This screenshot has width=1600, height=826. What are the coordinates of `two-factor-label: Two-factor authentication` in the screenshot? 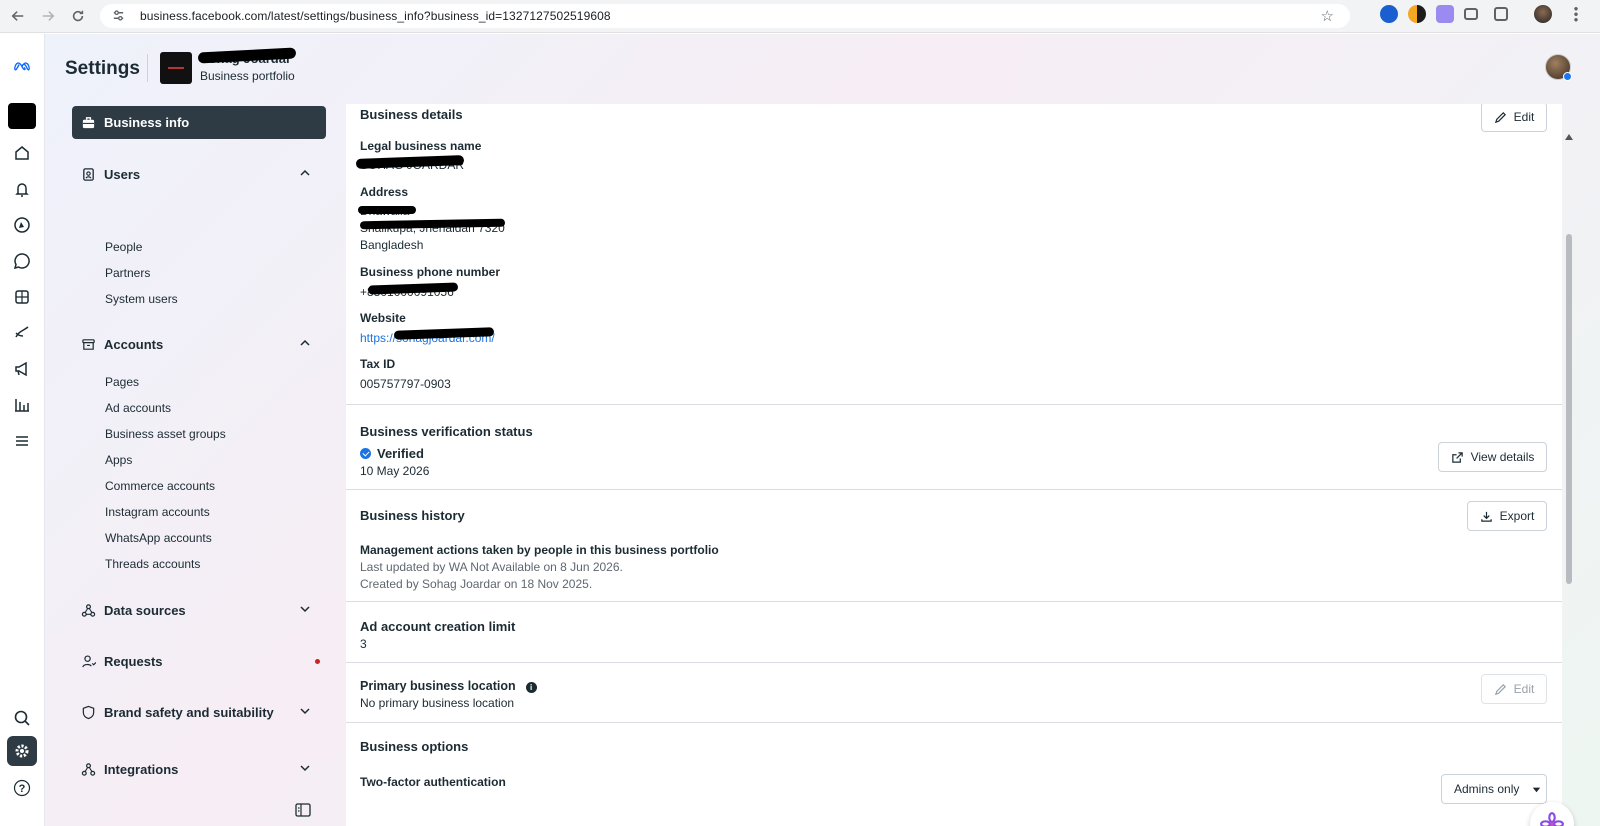 It's located at (433, 782).